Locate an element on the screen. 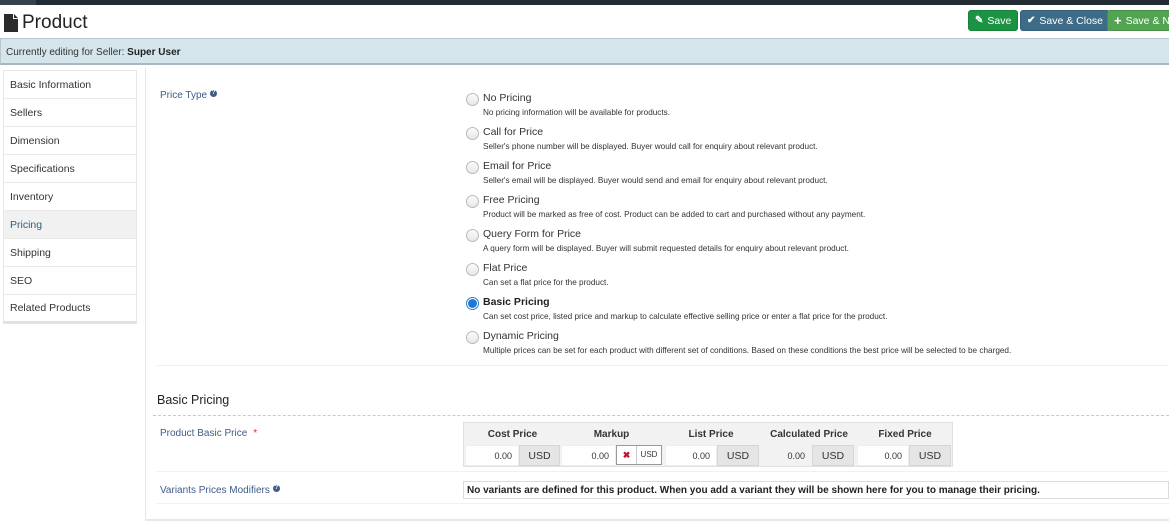 The height and width of the screenshot is (521, 1169). product-basic-price-label-text: Product Basic Price is located at coordinates (204, 433).